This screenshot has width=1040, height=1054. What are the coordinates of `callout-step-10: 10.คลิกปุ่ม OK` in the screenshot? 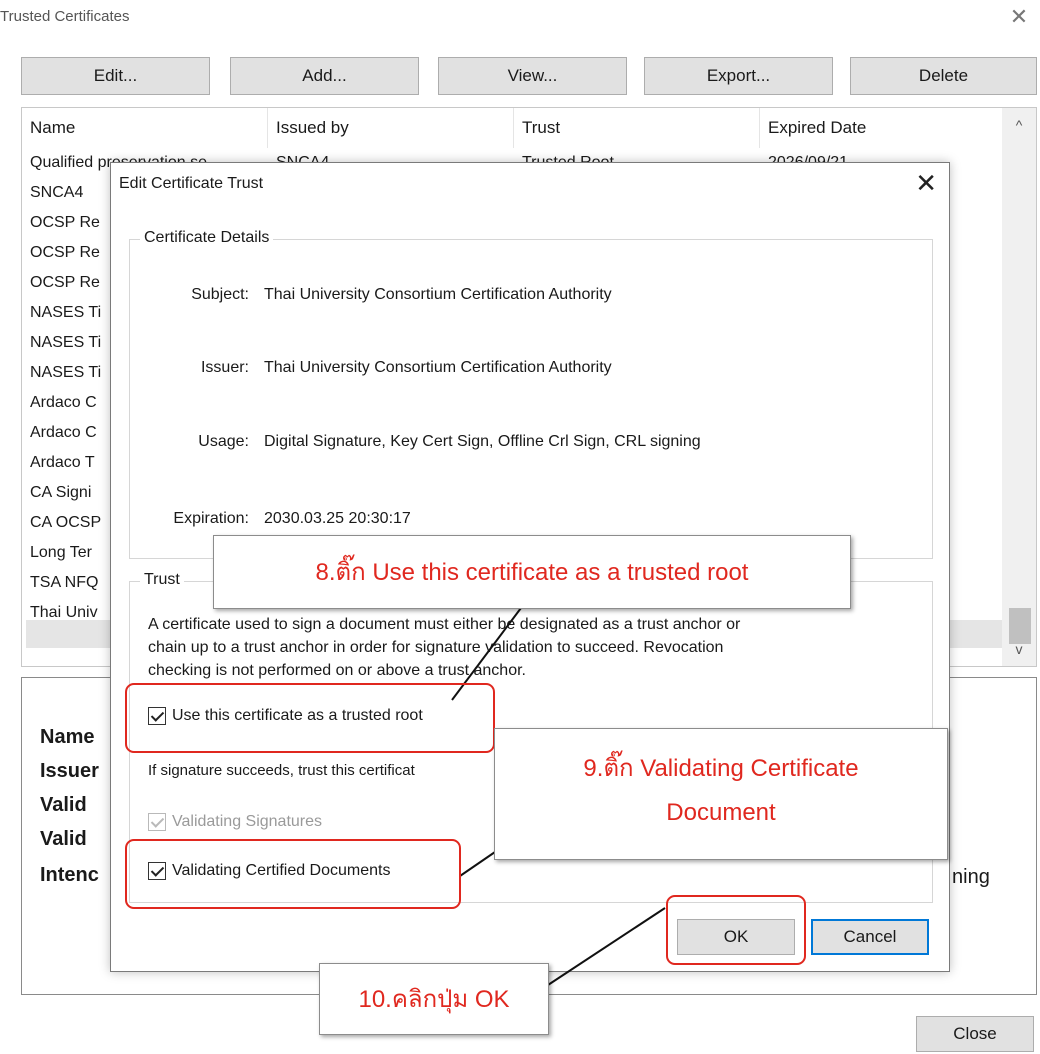 It's located at (434, 999).